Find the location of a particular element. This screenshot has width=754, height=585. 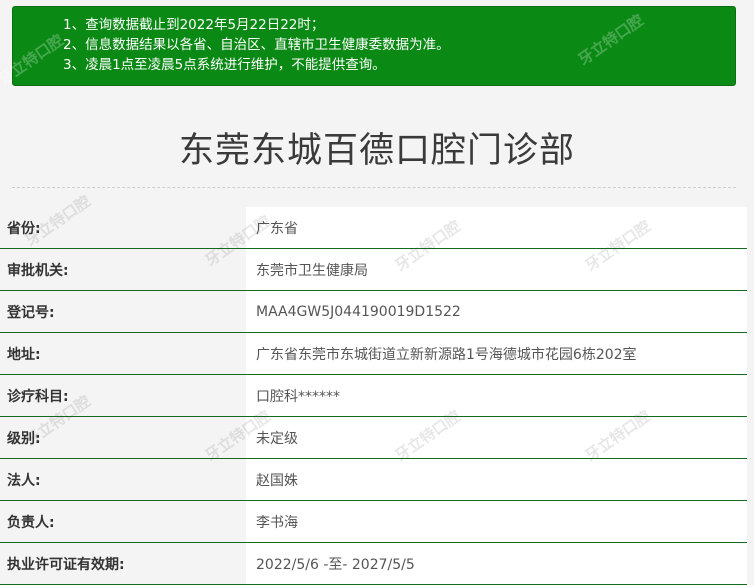

row-value: 2022/5/6 -至- 2027/5/5 is located at coordinates (496, 563).